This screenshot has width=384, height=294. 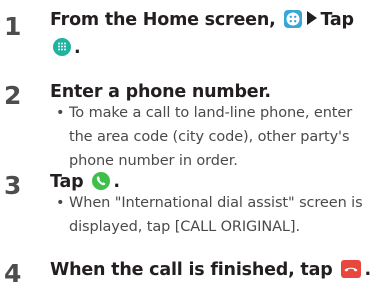 What do you see at coordinates (13, 185) in the screenshot?
I see `step-number: 3` at bounding box center [13, 185].